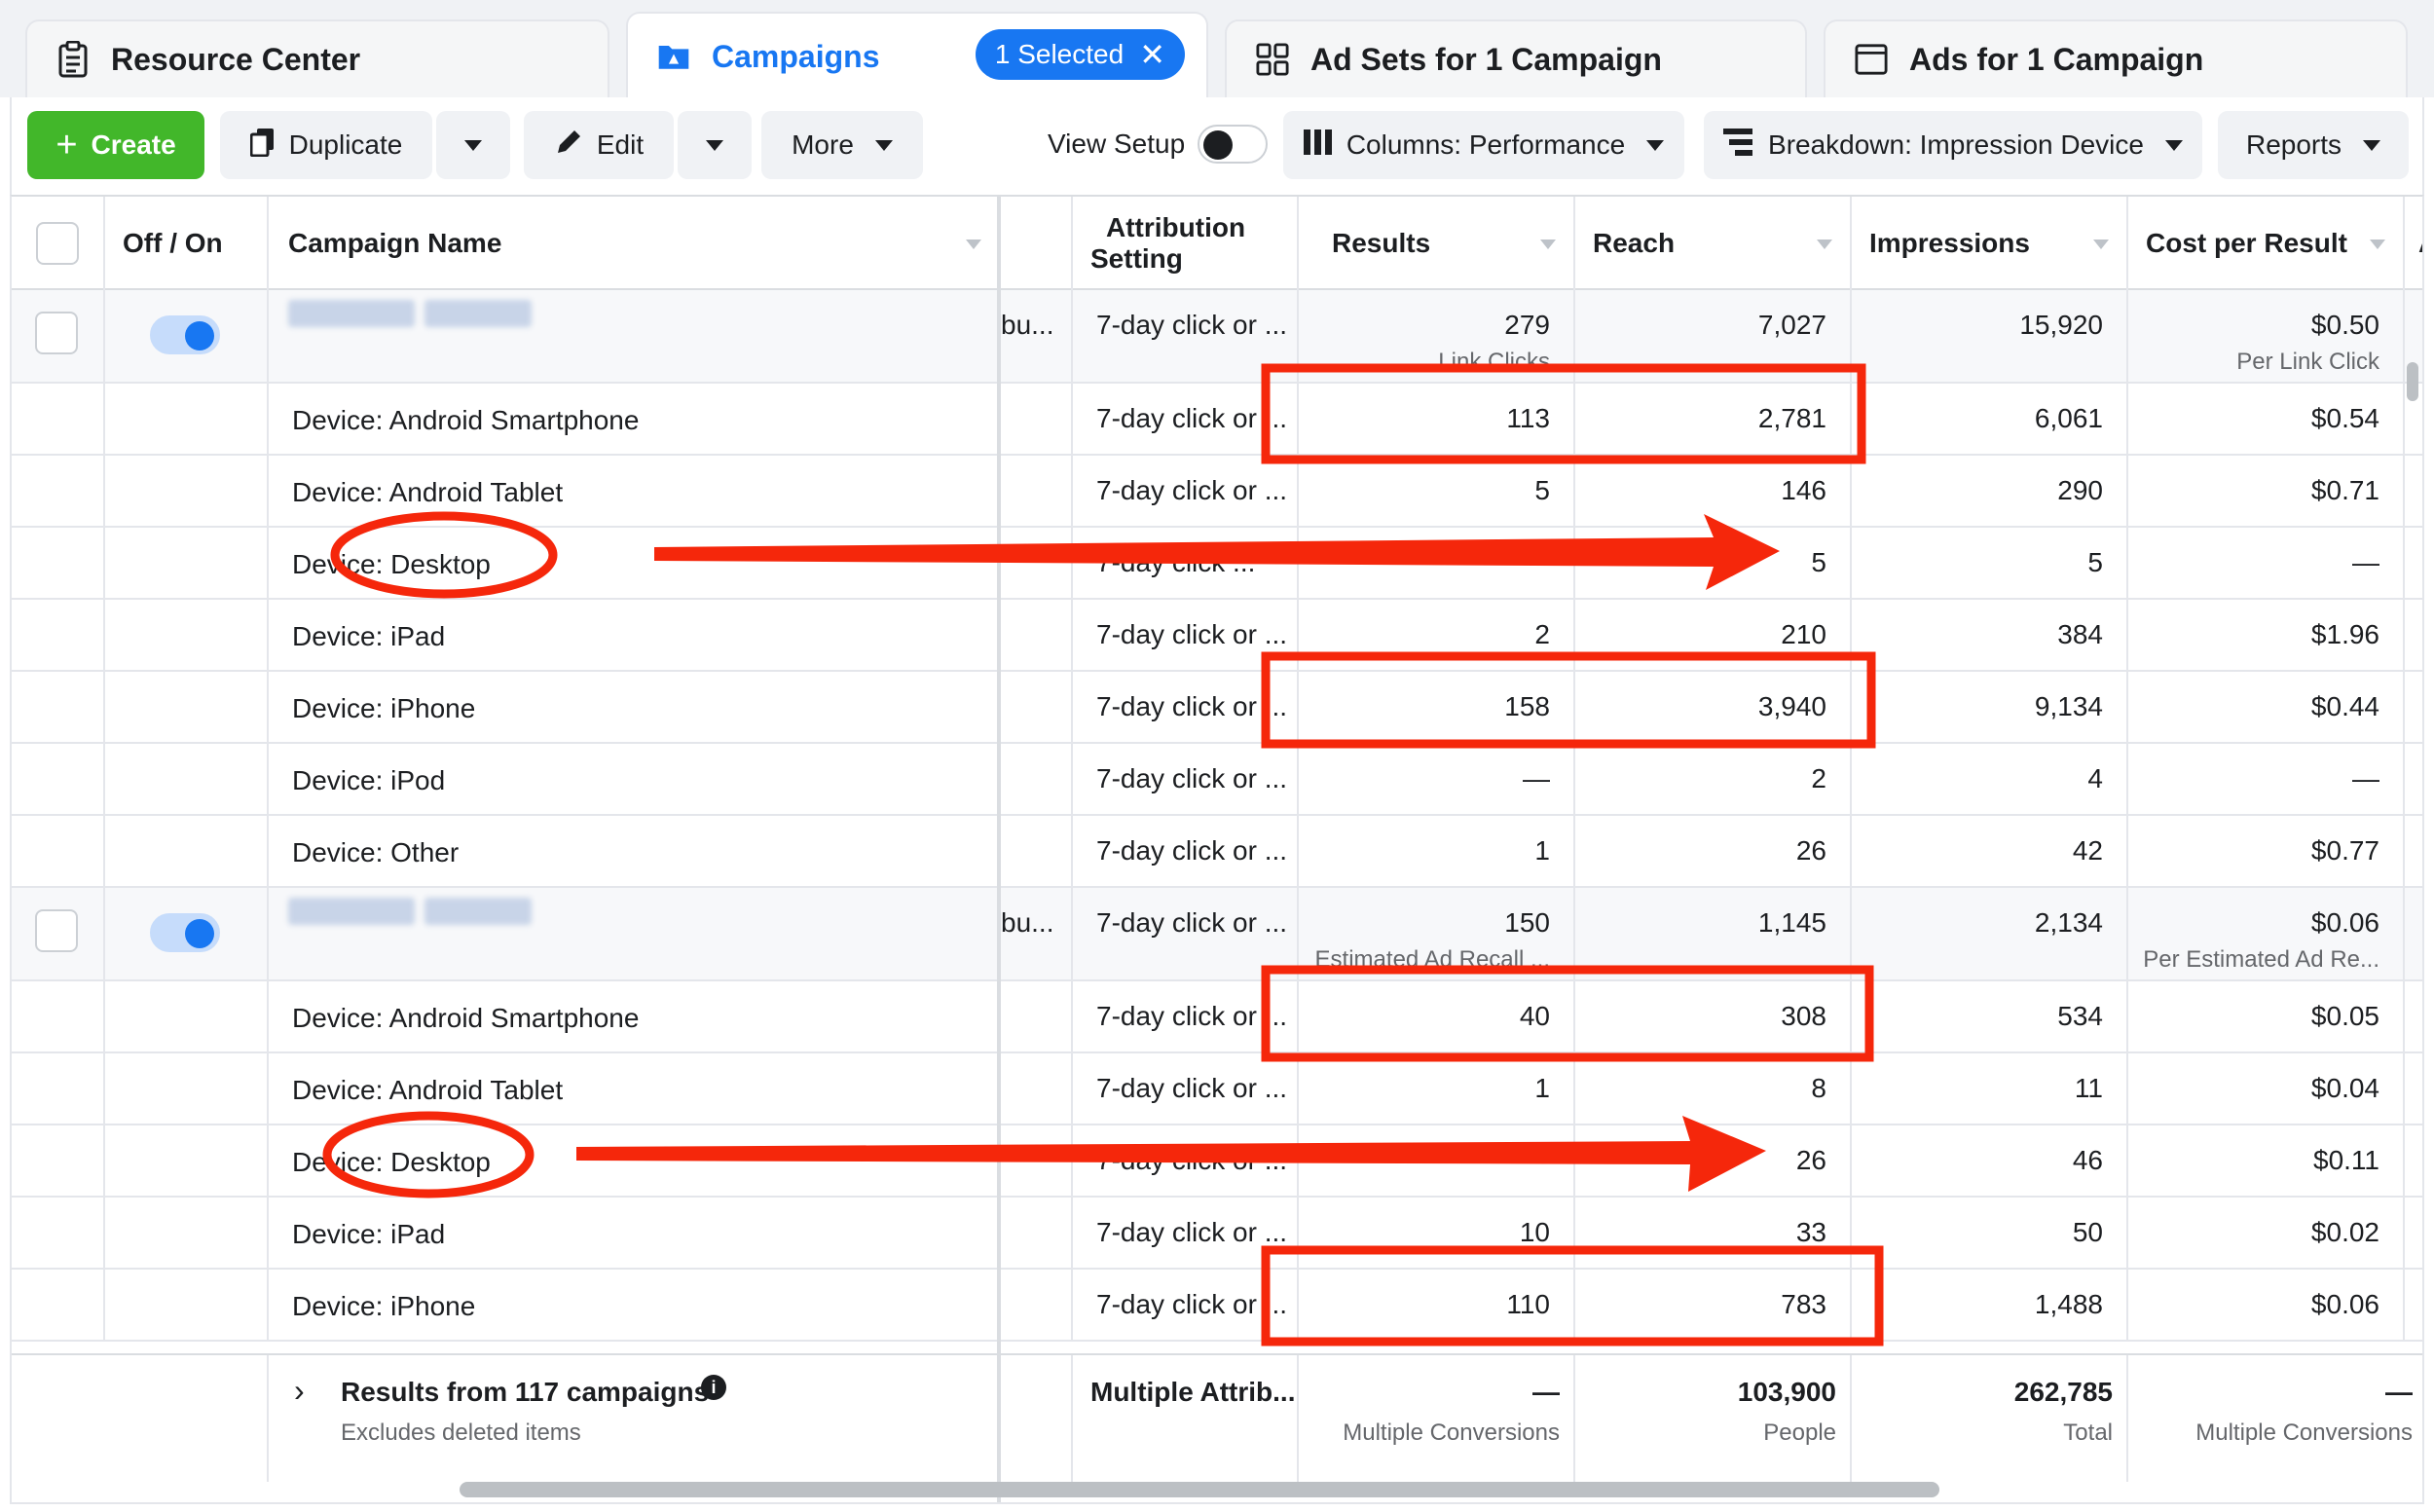 This screenshot has width=2434, height=1512. I want to click on breakdown-row: Device: Desktop 7-day click ... 5 5 —, so click(1217, 564).